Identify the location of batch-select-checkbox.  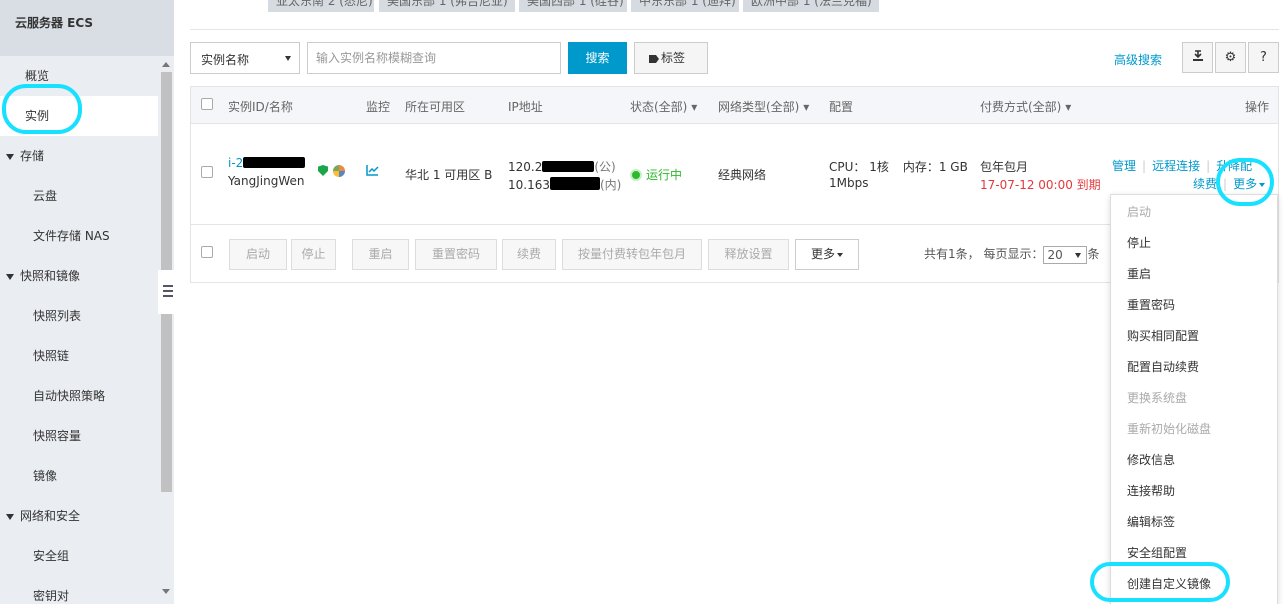
(207, 252).